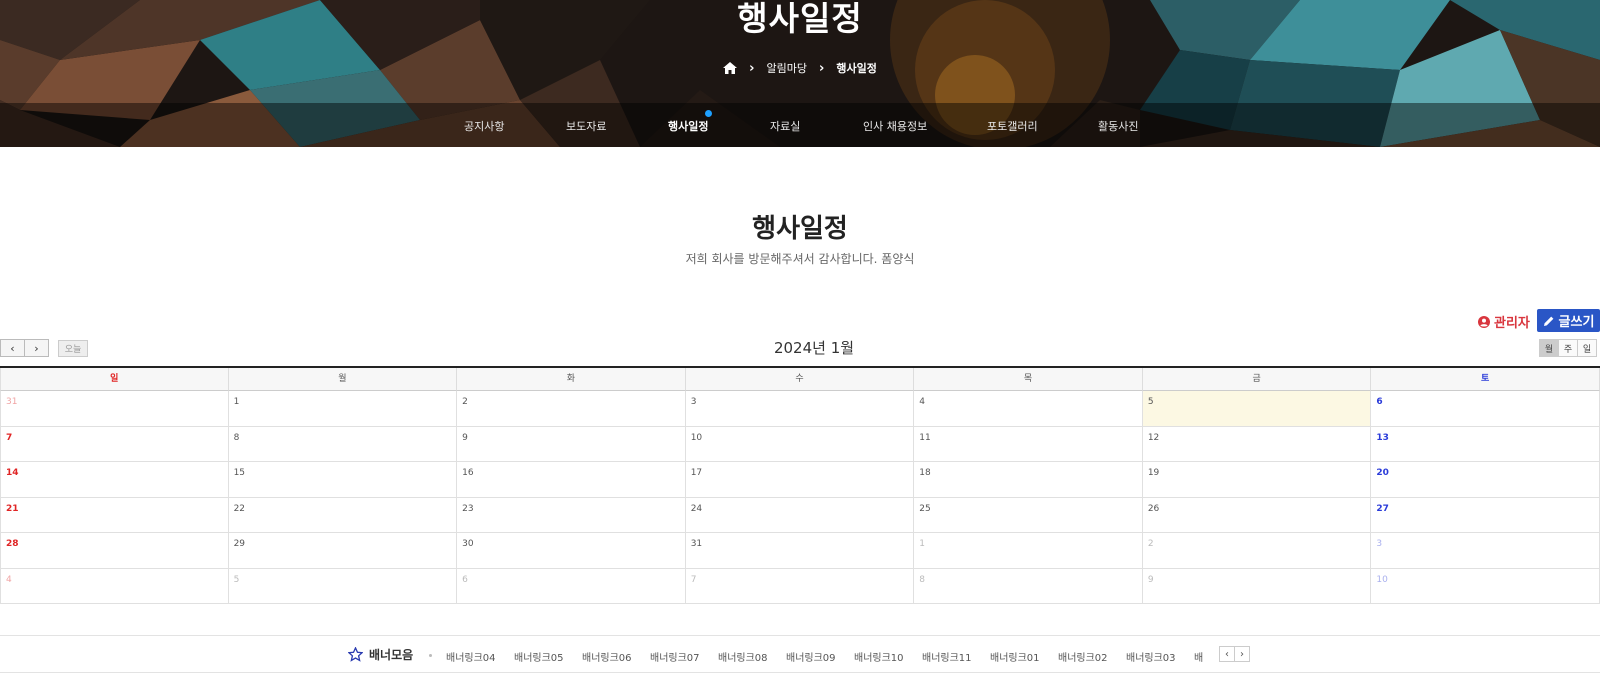 The width and height of the screenshot is (1600, 680). I want to click on view-day-button: 일, so click(1587, 348).